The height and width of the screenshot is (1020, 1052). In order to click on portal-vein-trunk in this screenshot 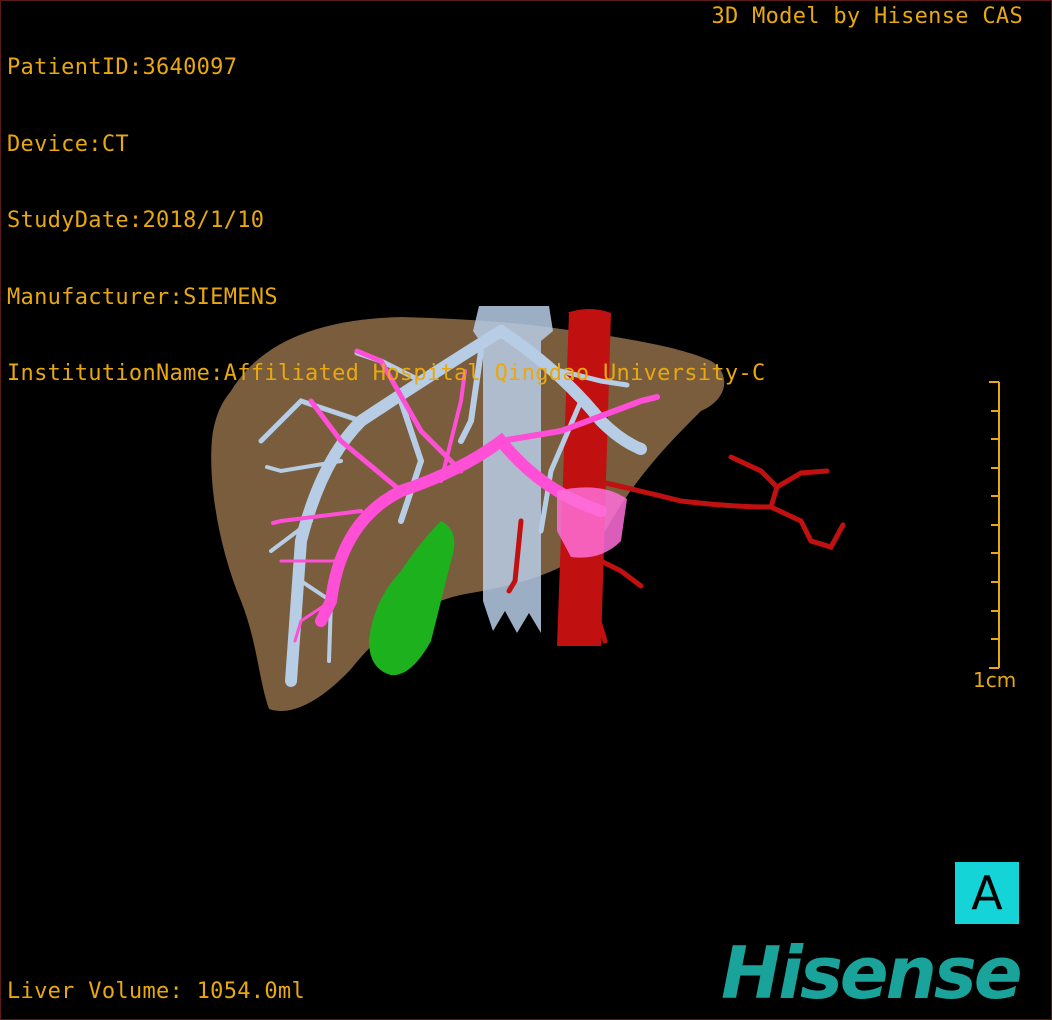, I will do `click(592, 522)`.